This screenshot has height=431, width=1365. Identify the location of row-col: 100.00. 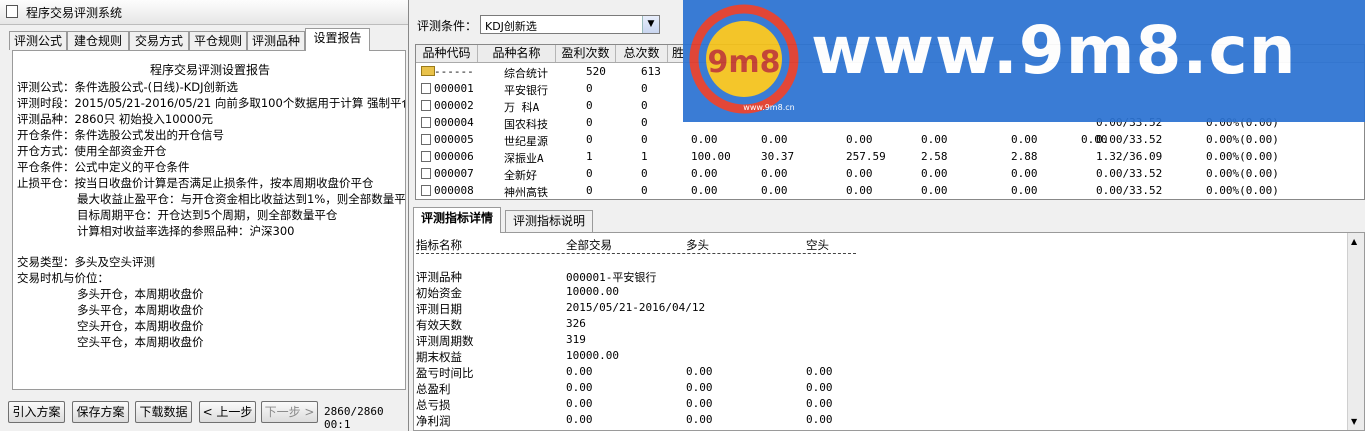
(711, 156).